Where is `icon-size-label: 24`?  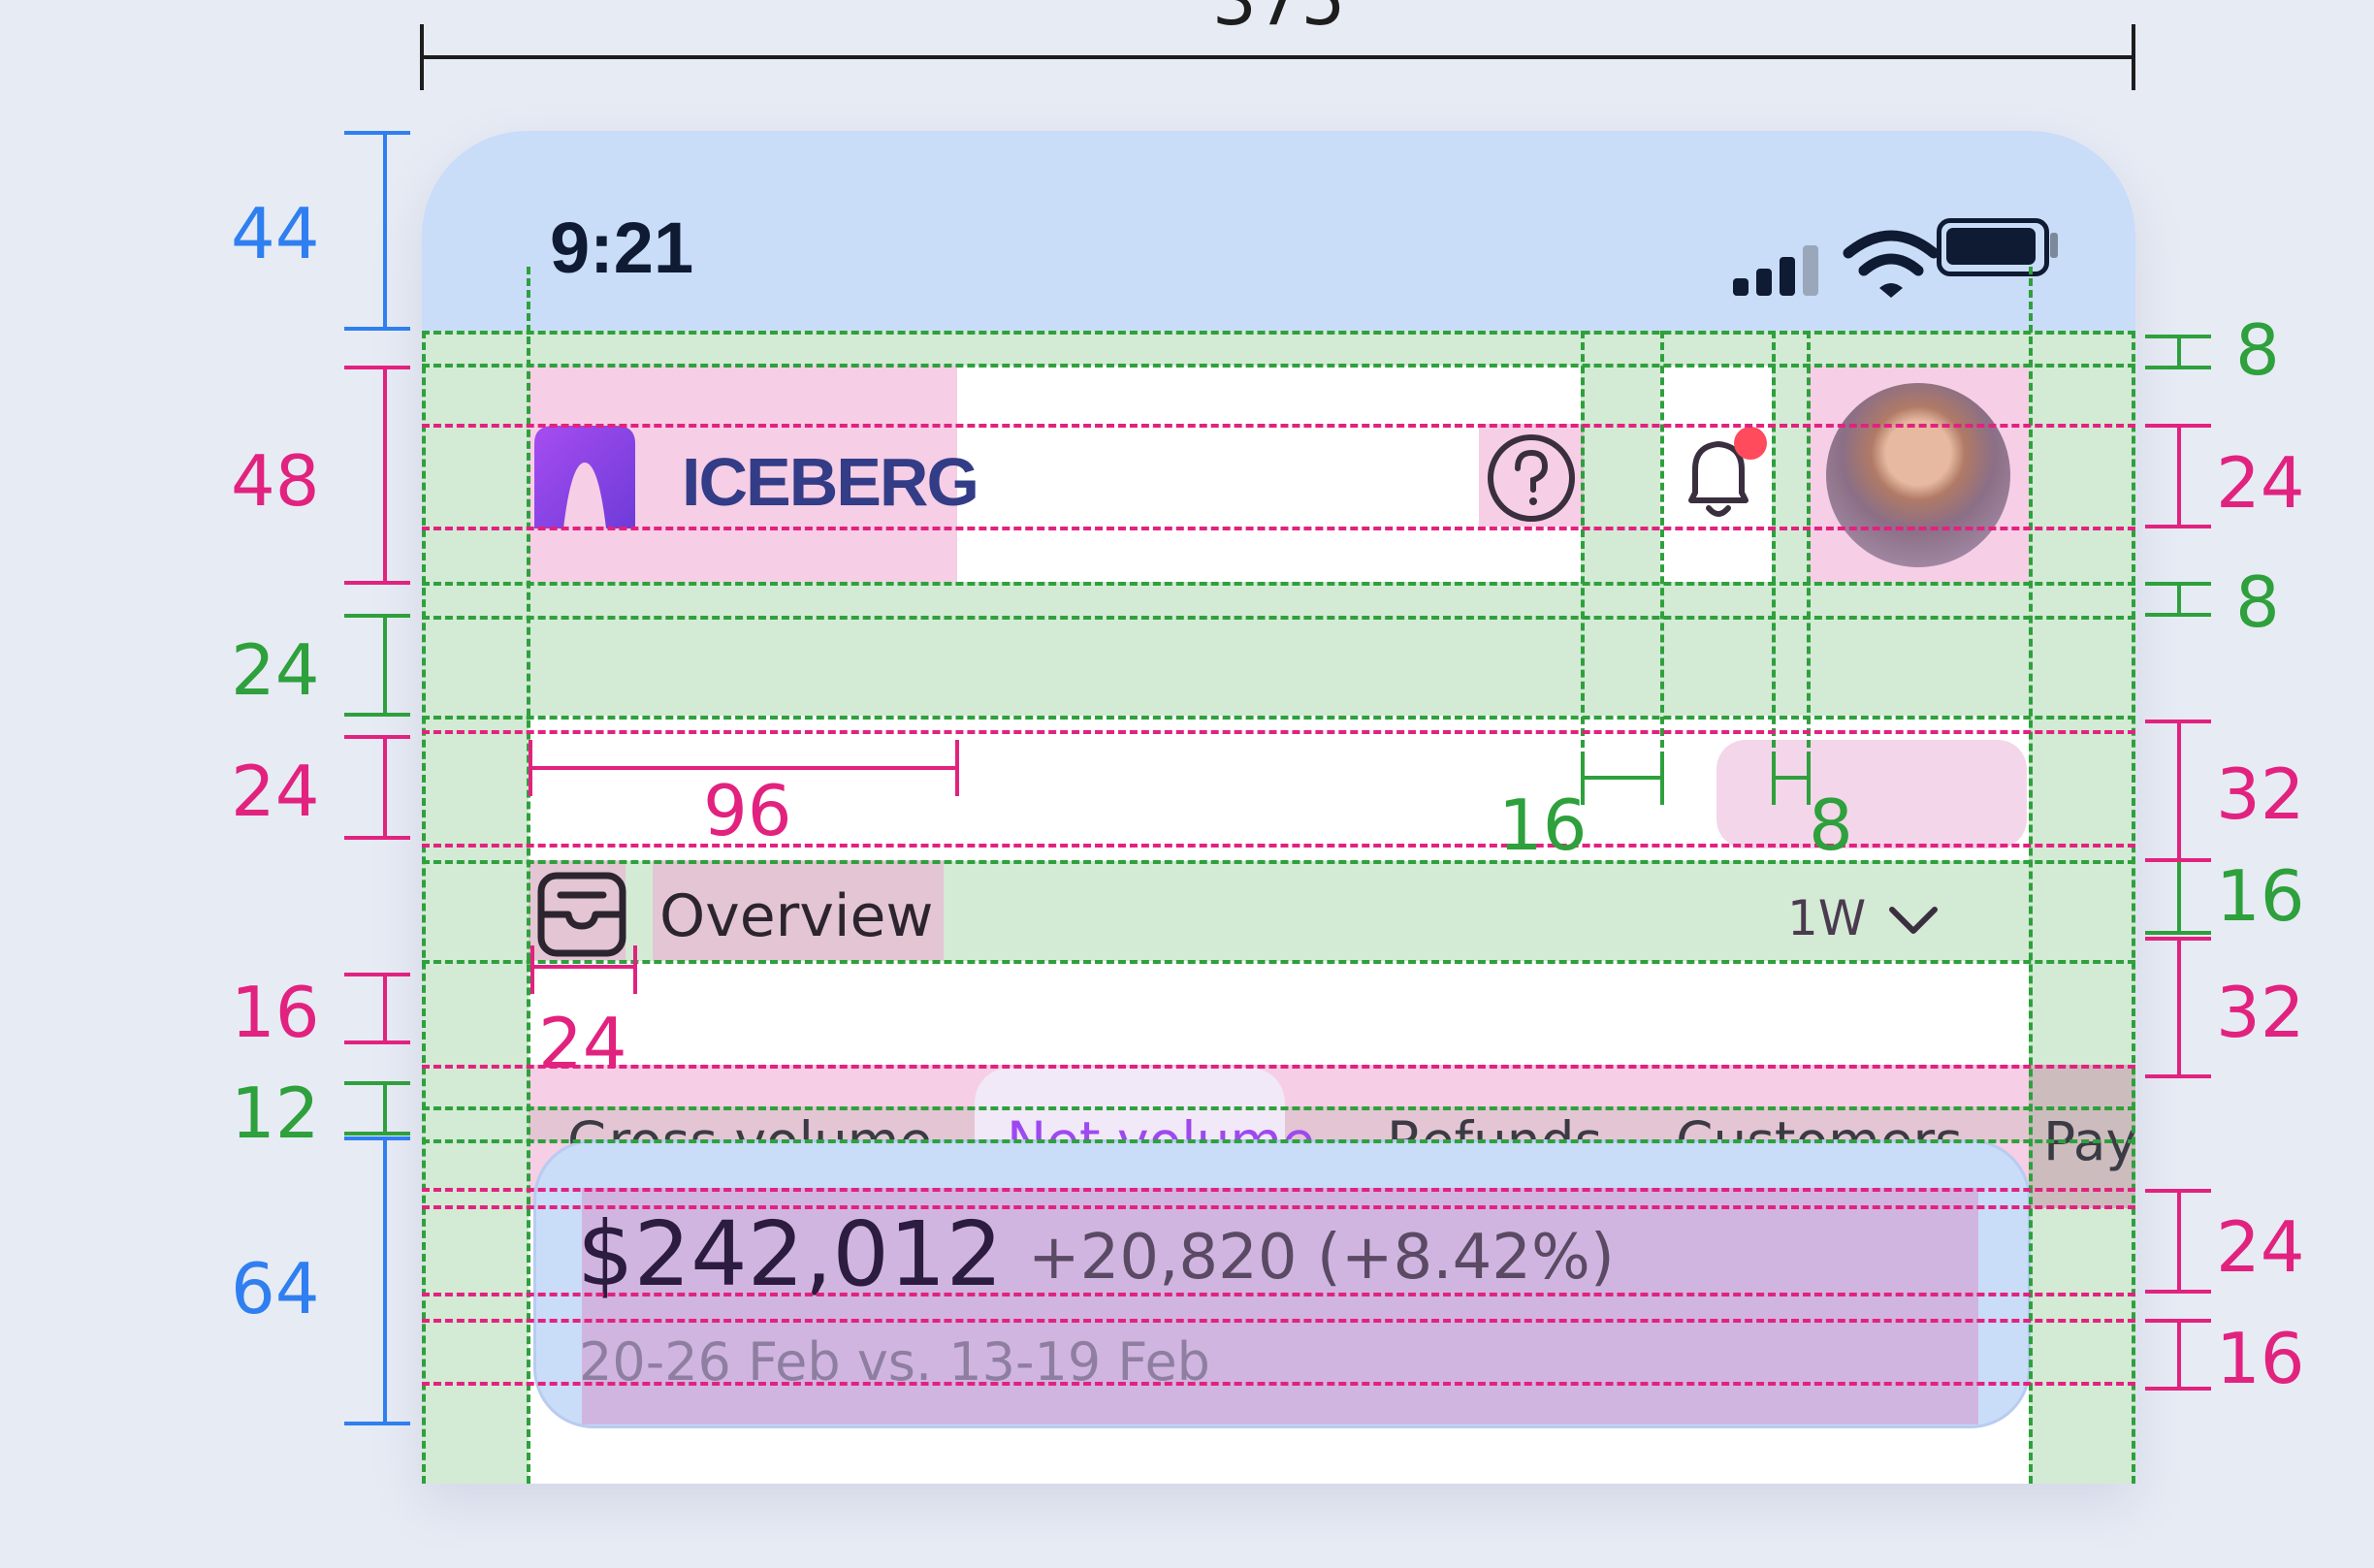 icon-size-label: 24 is located at coordinates (2260, 483).